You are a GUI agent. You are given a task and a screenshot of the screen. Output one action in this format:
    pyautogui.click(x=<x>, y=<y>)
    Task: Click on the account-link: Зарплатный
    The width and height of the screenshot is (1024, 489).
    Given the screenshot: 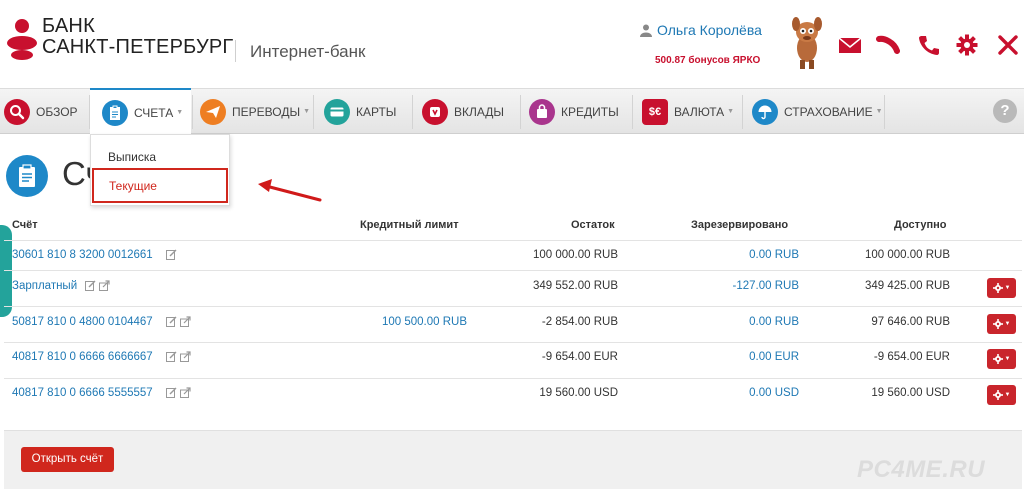 What is the action you would take?
    pyautogui.click(x=44, y=286)
    